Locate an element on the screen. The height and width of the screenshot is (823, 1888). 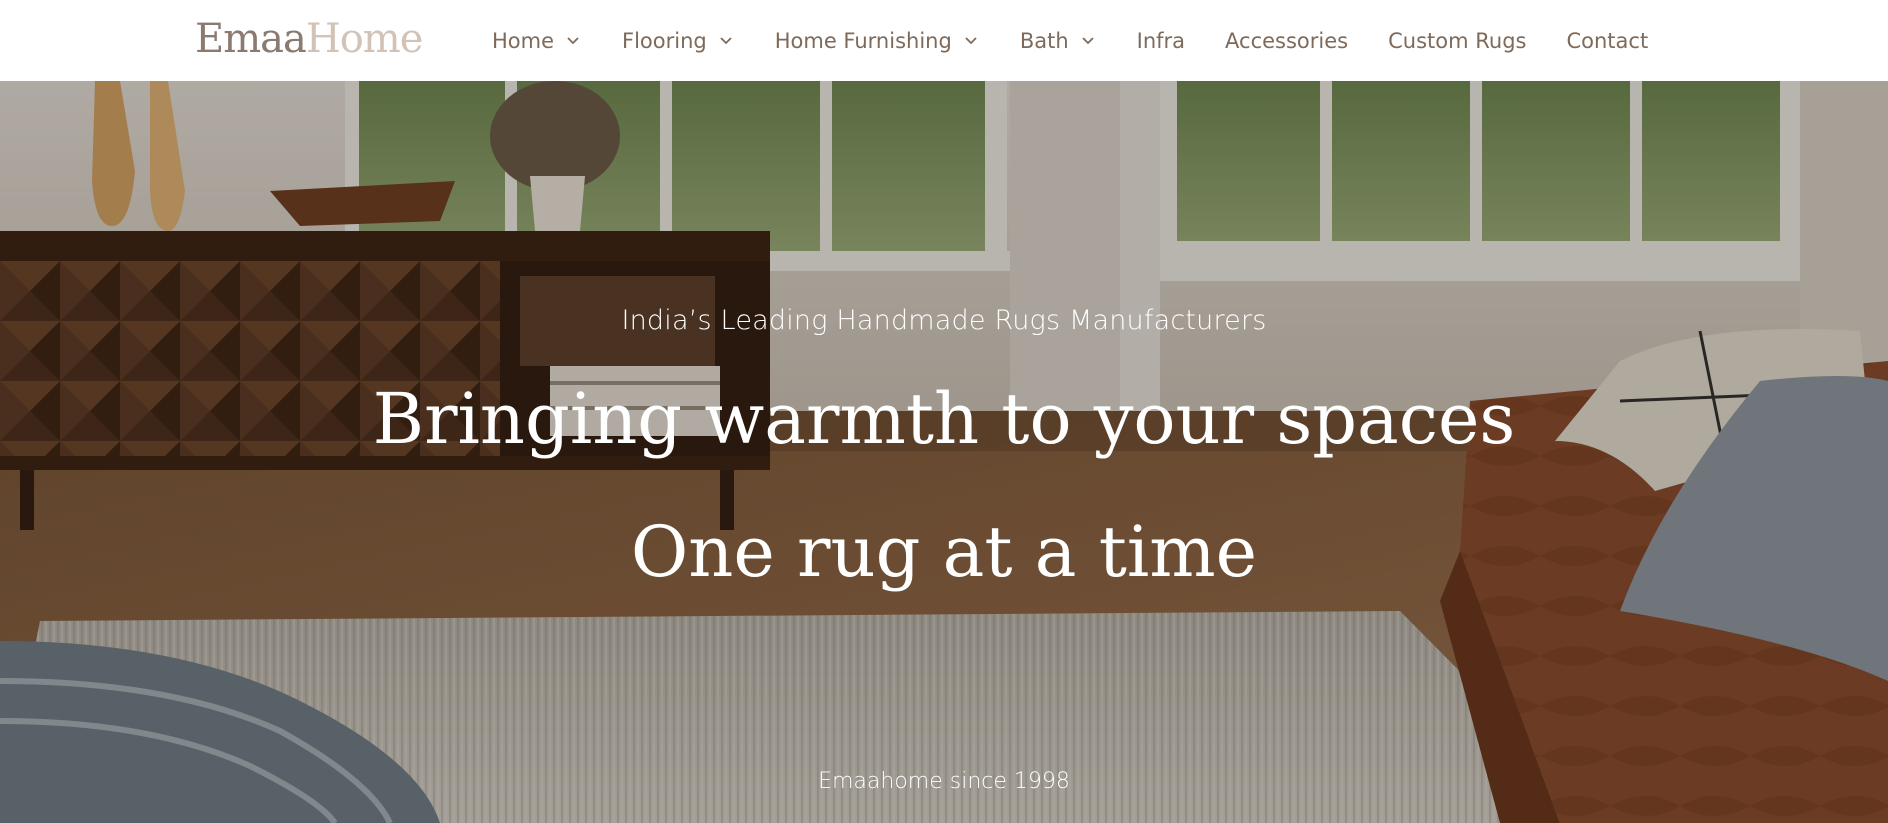
hero-headline-line2: One rug at a time is located at coordinates (944, 552).